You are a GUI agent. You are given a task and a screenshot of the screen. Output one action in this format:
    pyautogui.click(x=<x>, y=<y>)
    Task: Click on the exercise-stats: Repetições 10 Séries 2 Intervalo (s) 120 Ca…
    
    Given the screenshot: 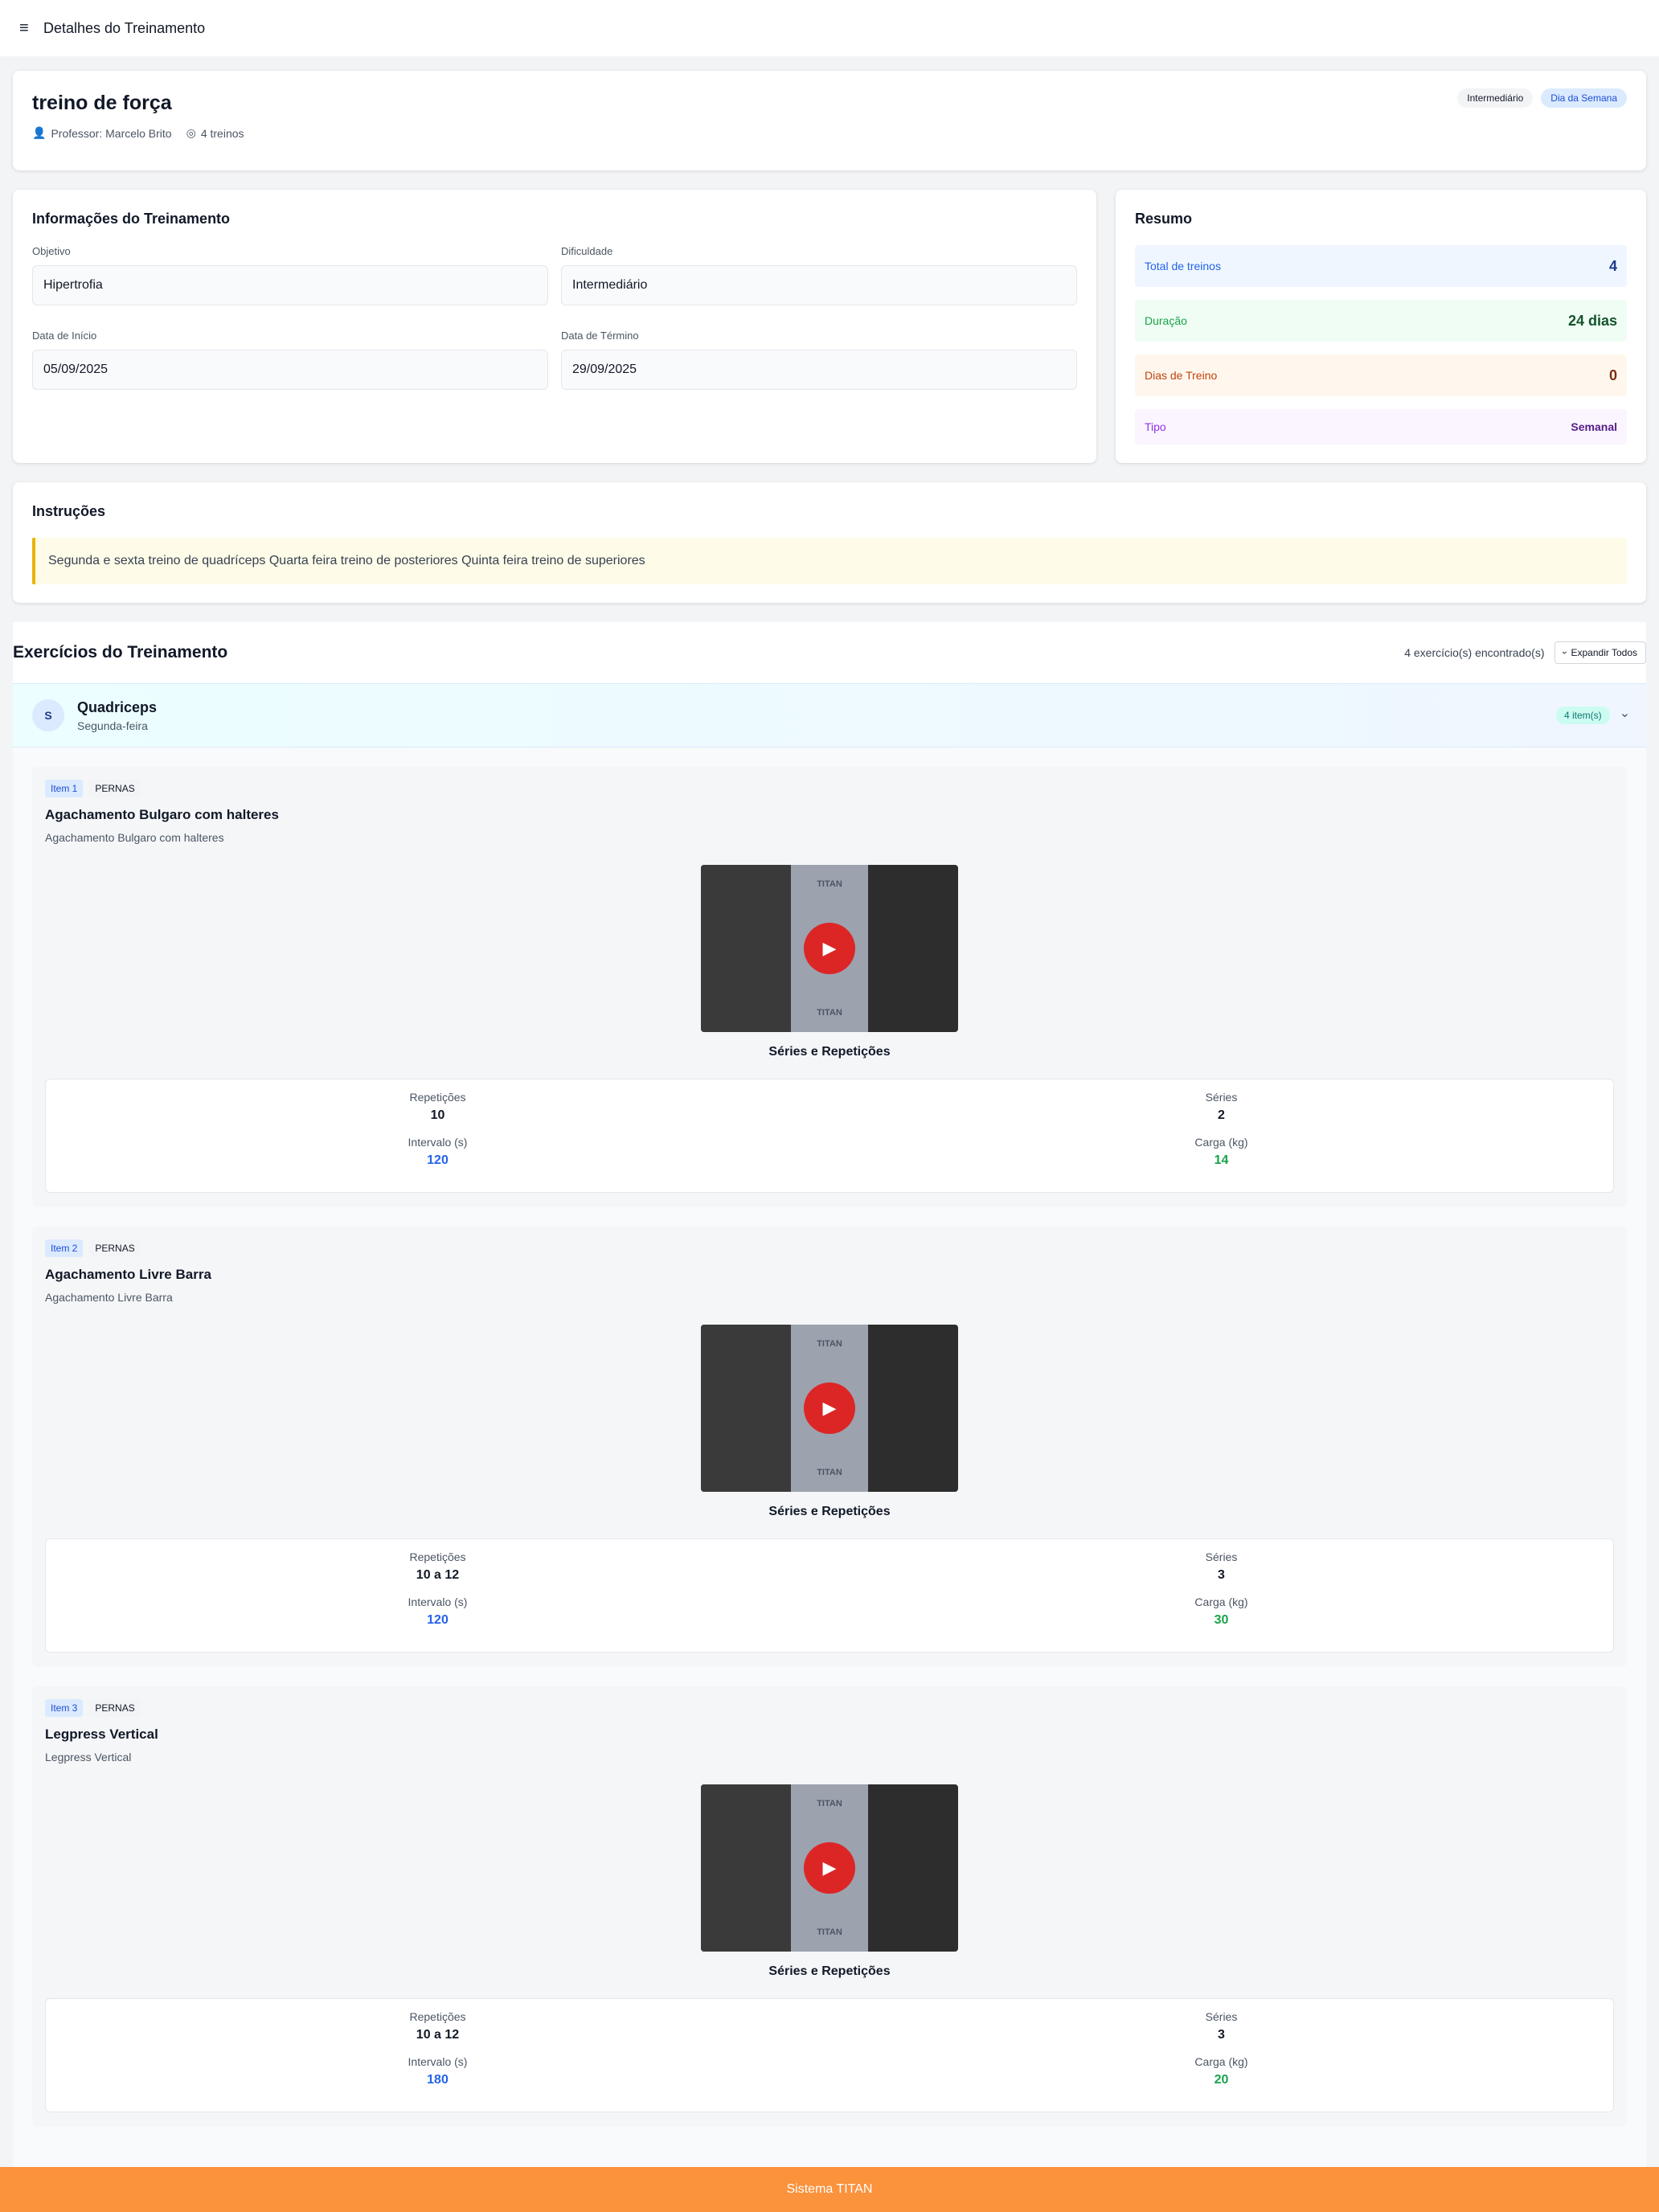 What is the action you would take?
    pyautogui.click(x=829, y=1136)
    